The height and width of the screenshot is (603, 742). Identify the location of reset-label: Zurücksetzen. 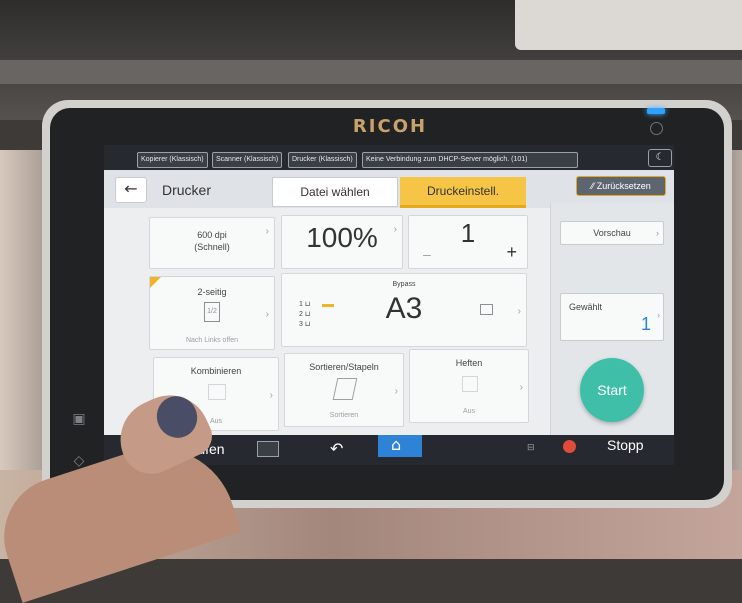
(623, 186).